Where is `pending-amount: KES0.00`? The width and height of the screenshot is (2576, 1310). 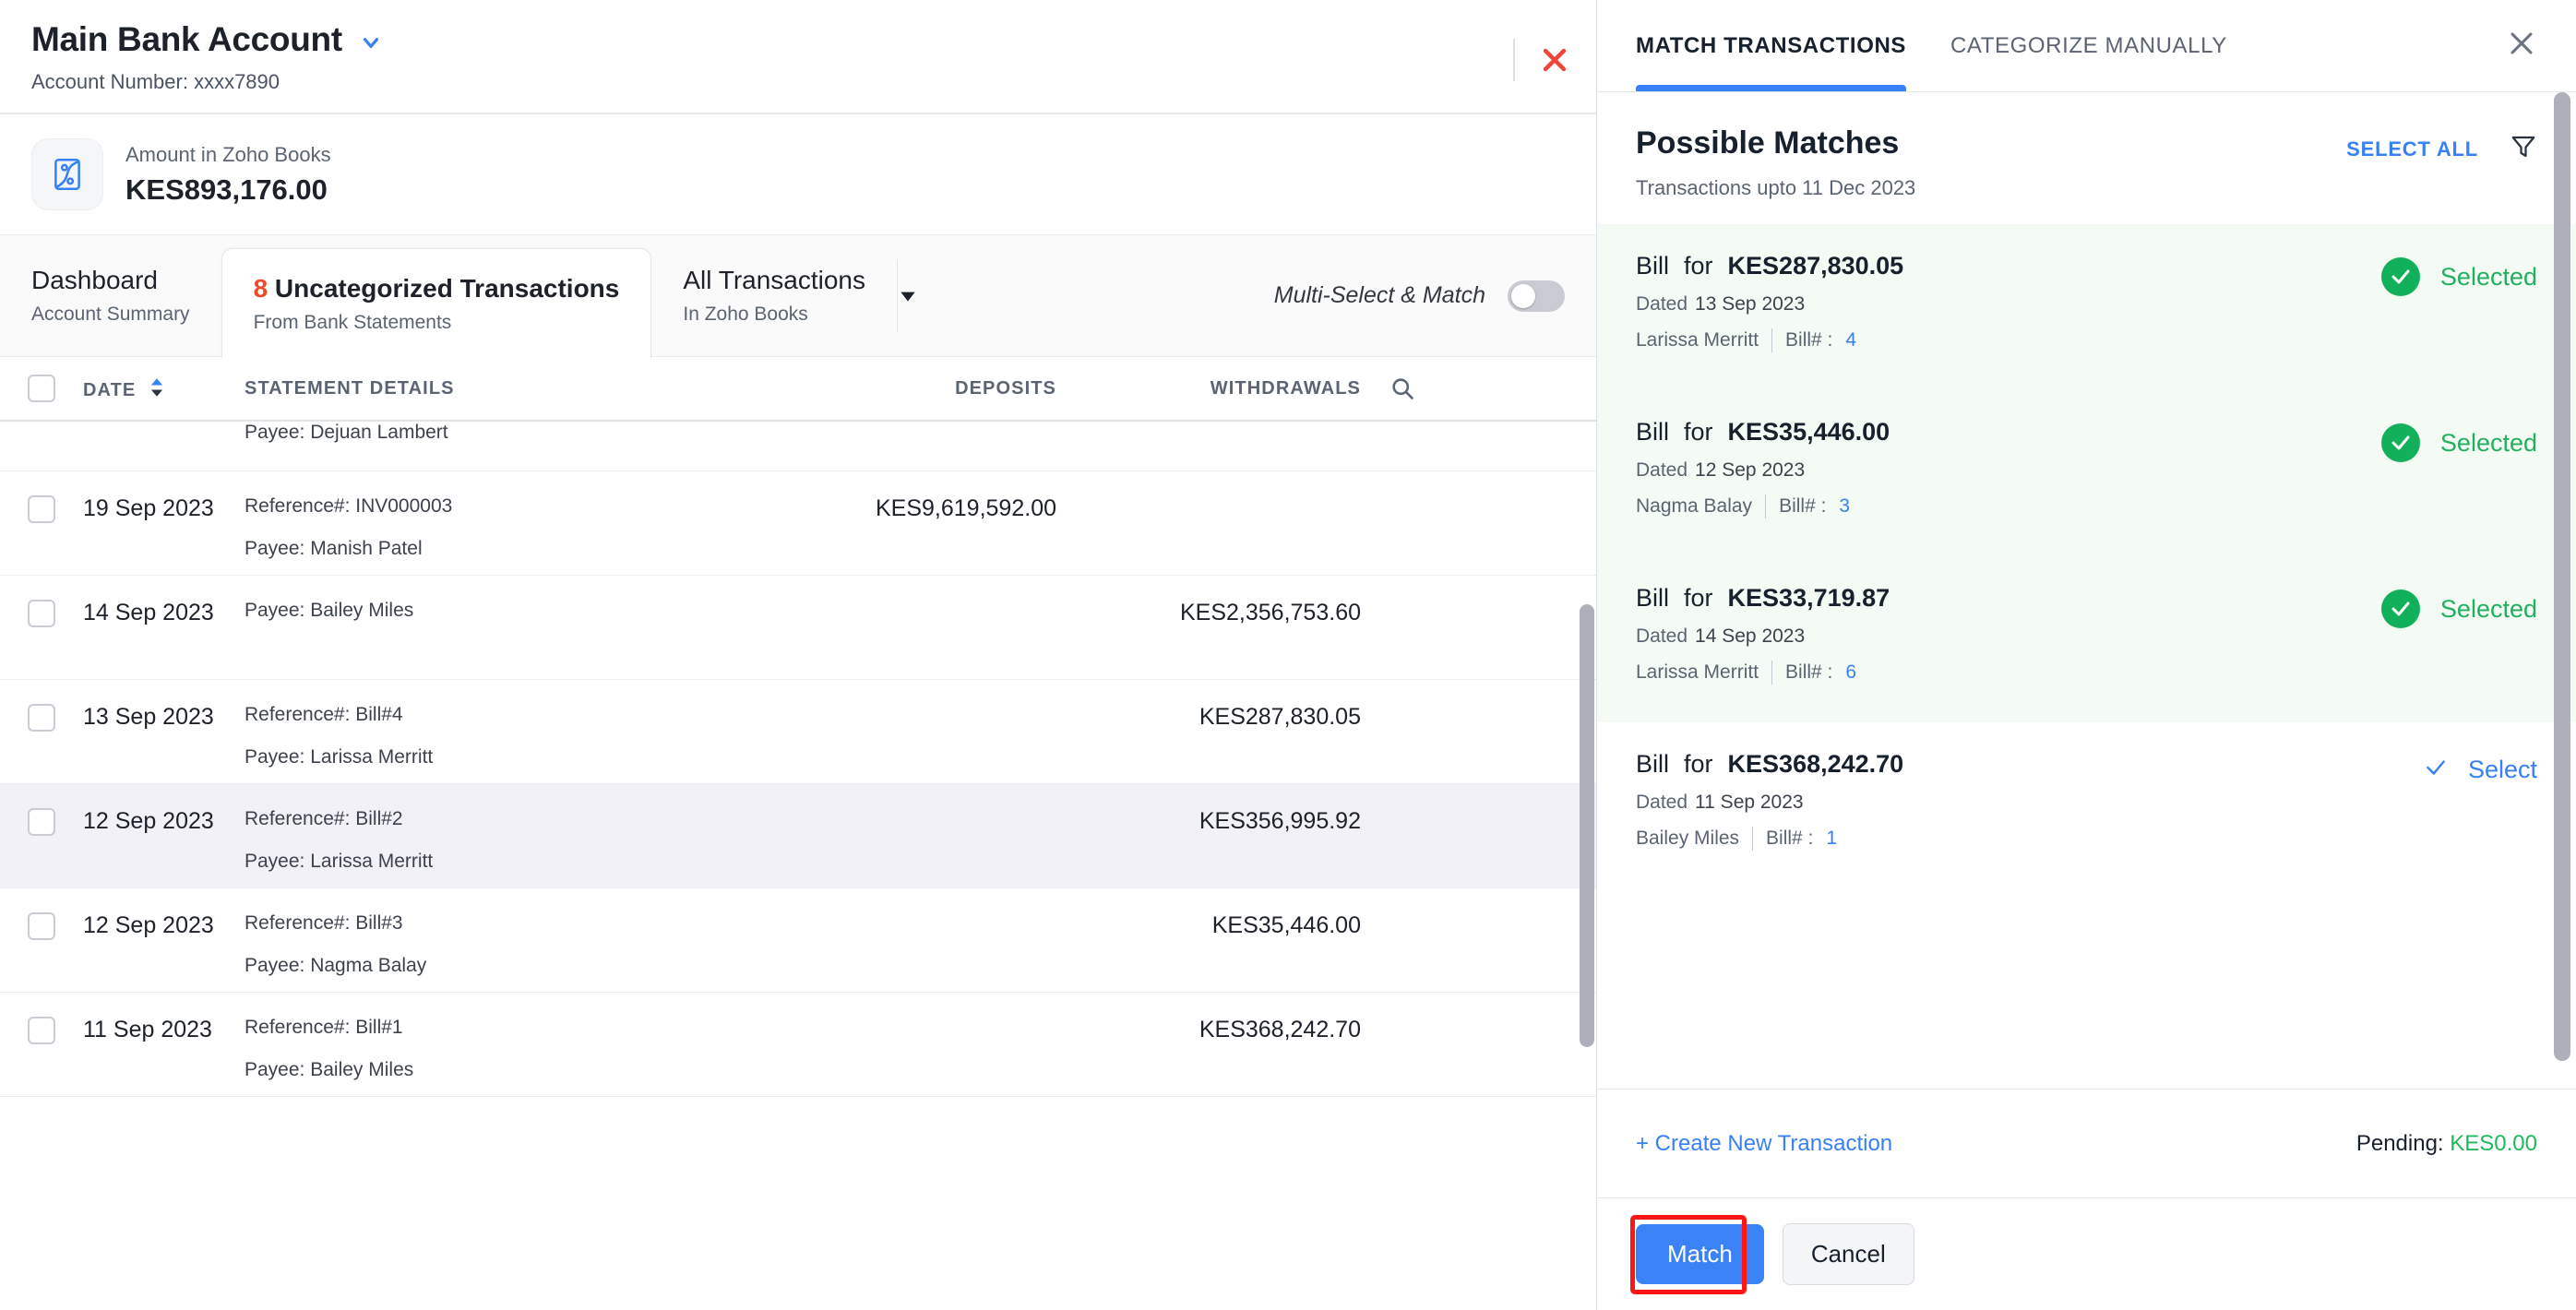
pending-amount: KES0.00 is located at coordinates (2493, 1143).